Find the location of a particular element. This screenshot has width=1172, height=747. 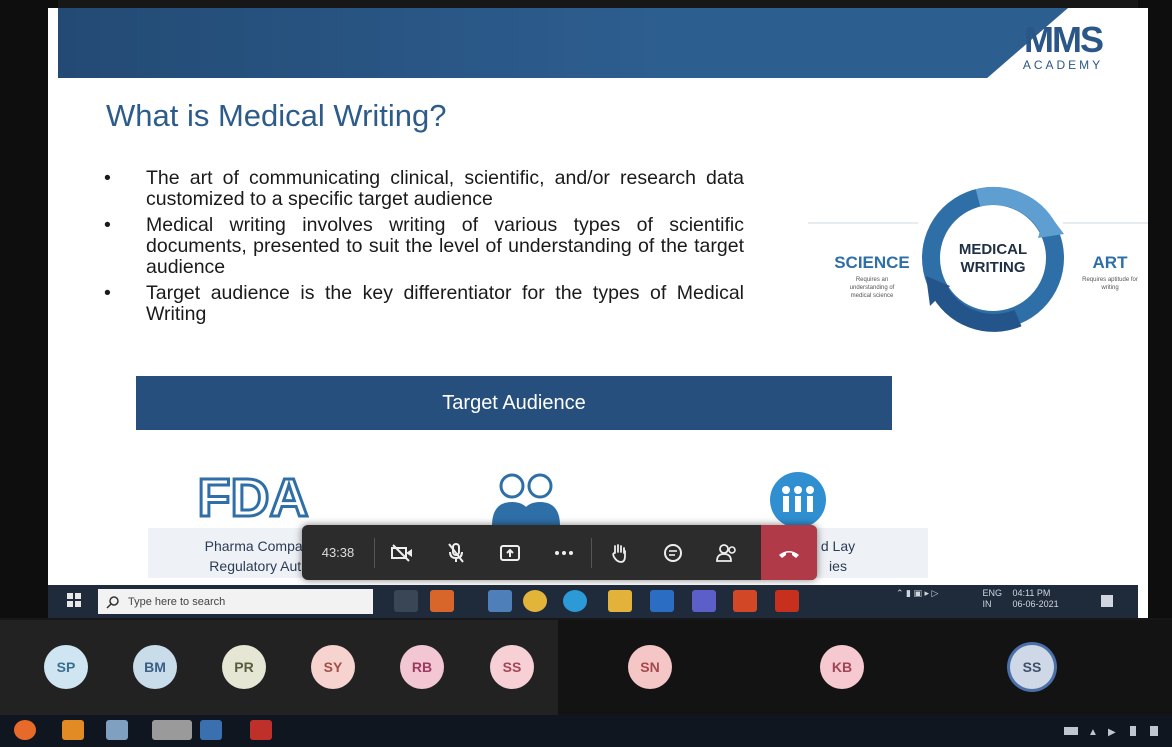

participants-icon is located at coordinates (726, 552).